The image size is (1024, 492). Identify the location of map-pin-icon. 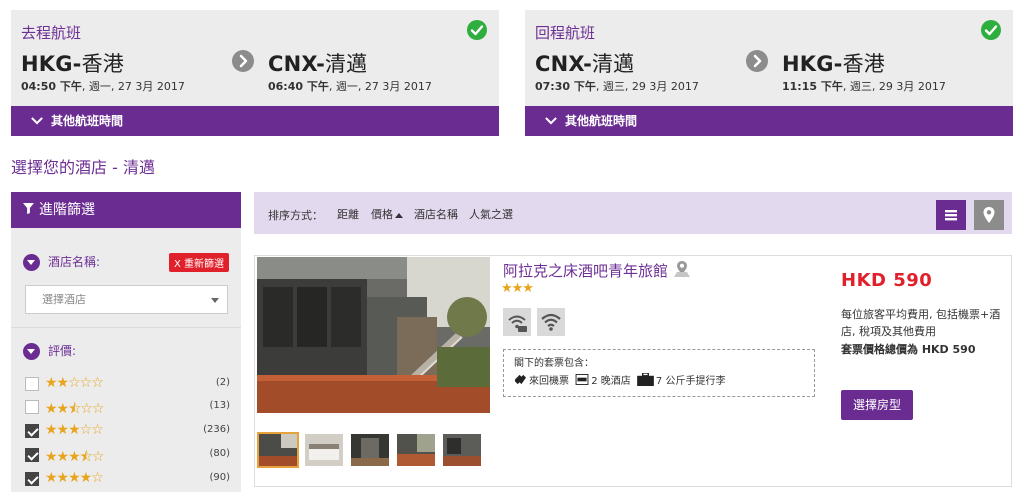
(989, 215).